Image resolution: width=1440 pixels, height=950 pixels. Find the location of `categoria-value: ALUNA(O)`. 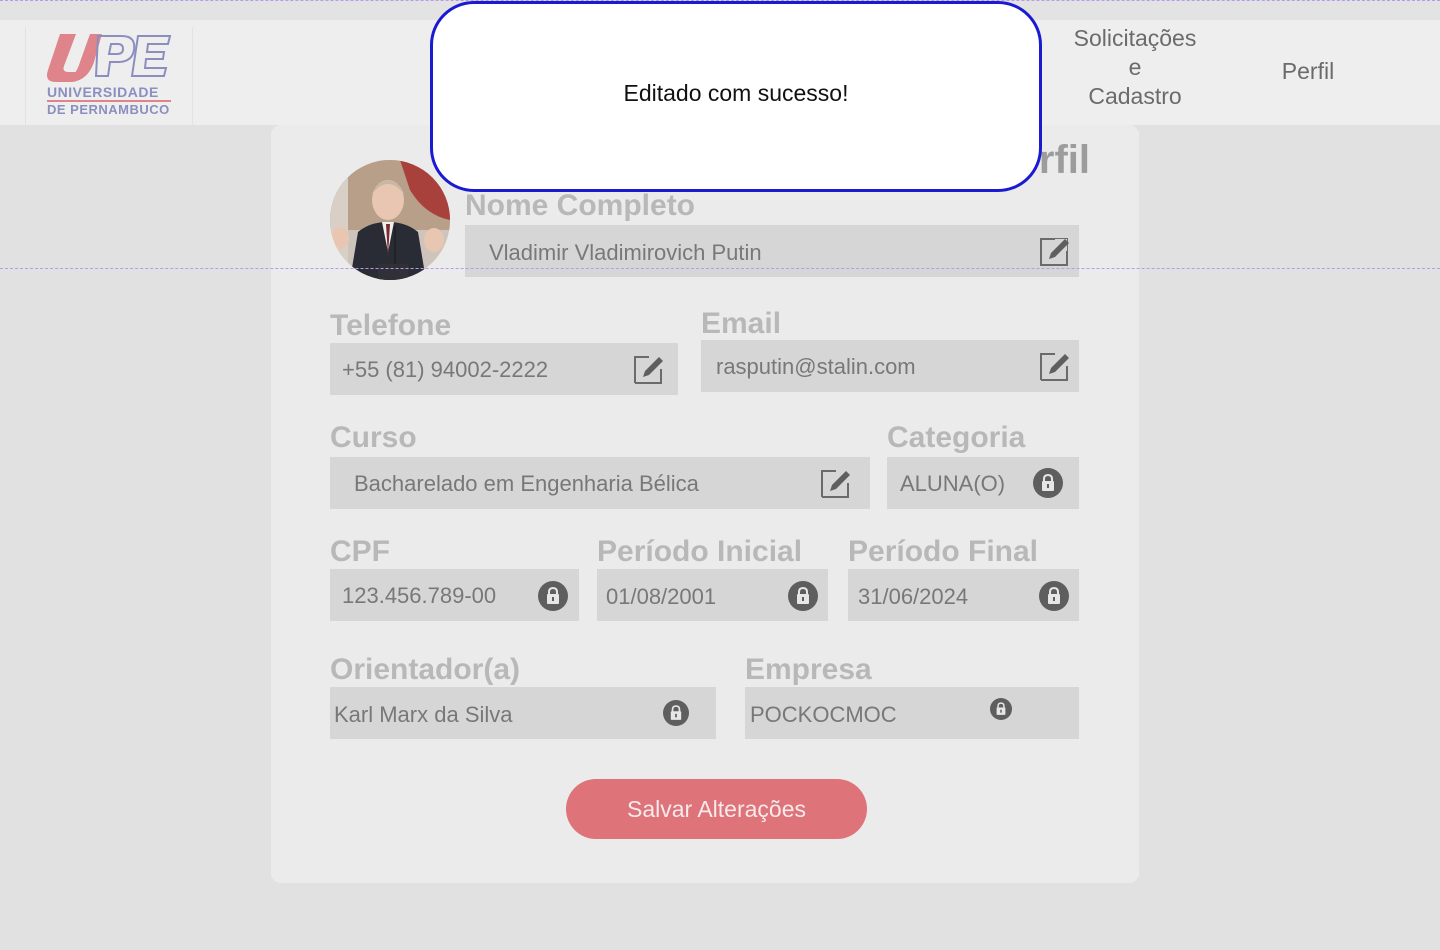

categoria-value: ALUNA(O) is located at coordinates (953, 483).